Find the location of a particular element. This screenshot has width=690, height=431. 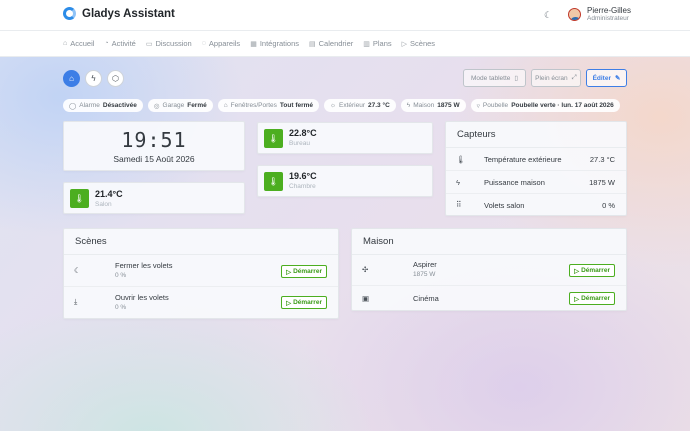

chip-label: Maison is located at coordinates (424, 105).